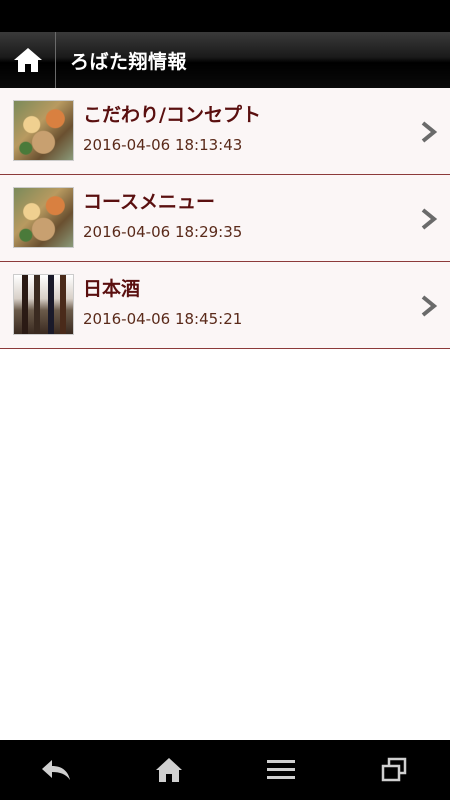  I want to click on list-item: 日本酒 2016-04-06 18:45:21, so click(225, 305).